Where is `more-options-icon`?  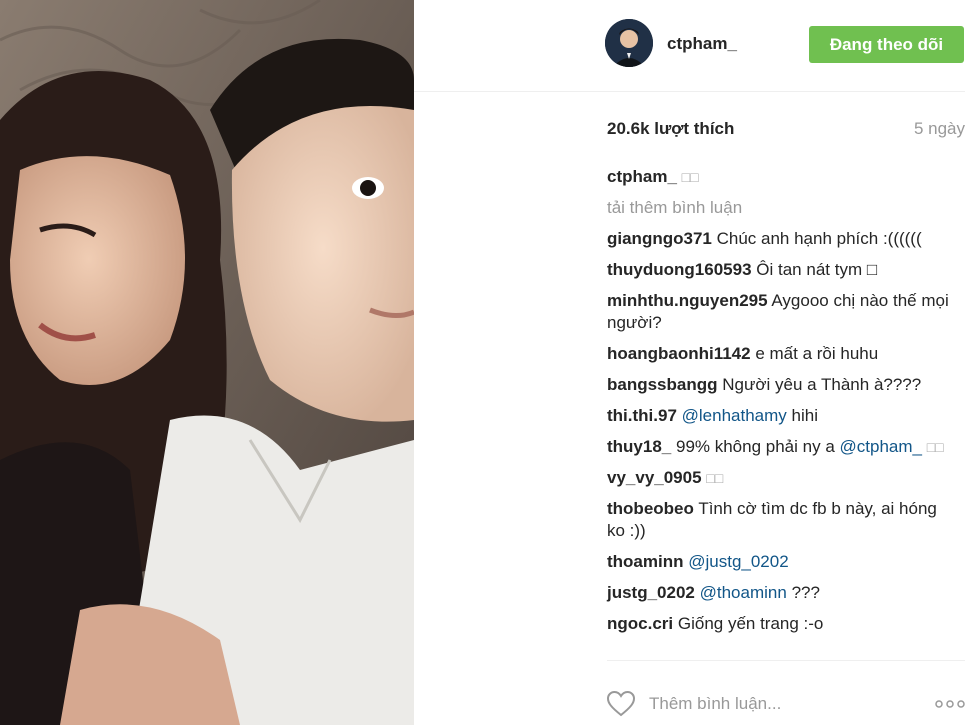 more-options-icon is located at coordinates (950, 704).